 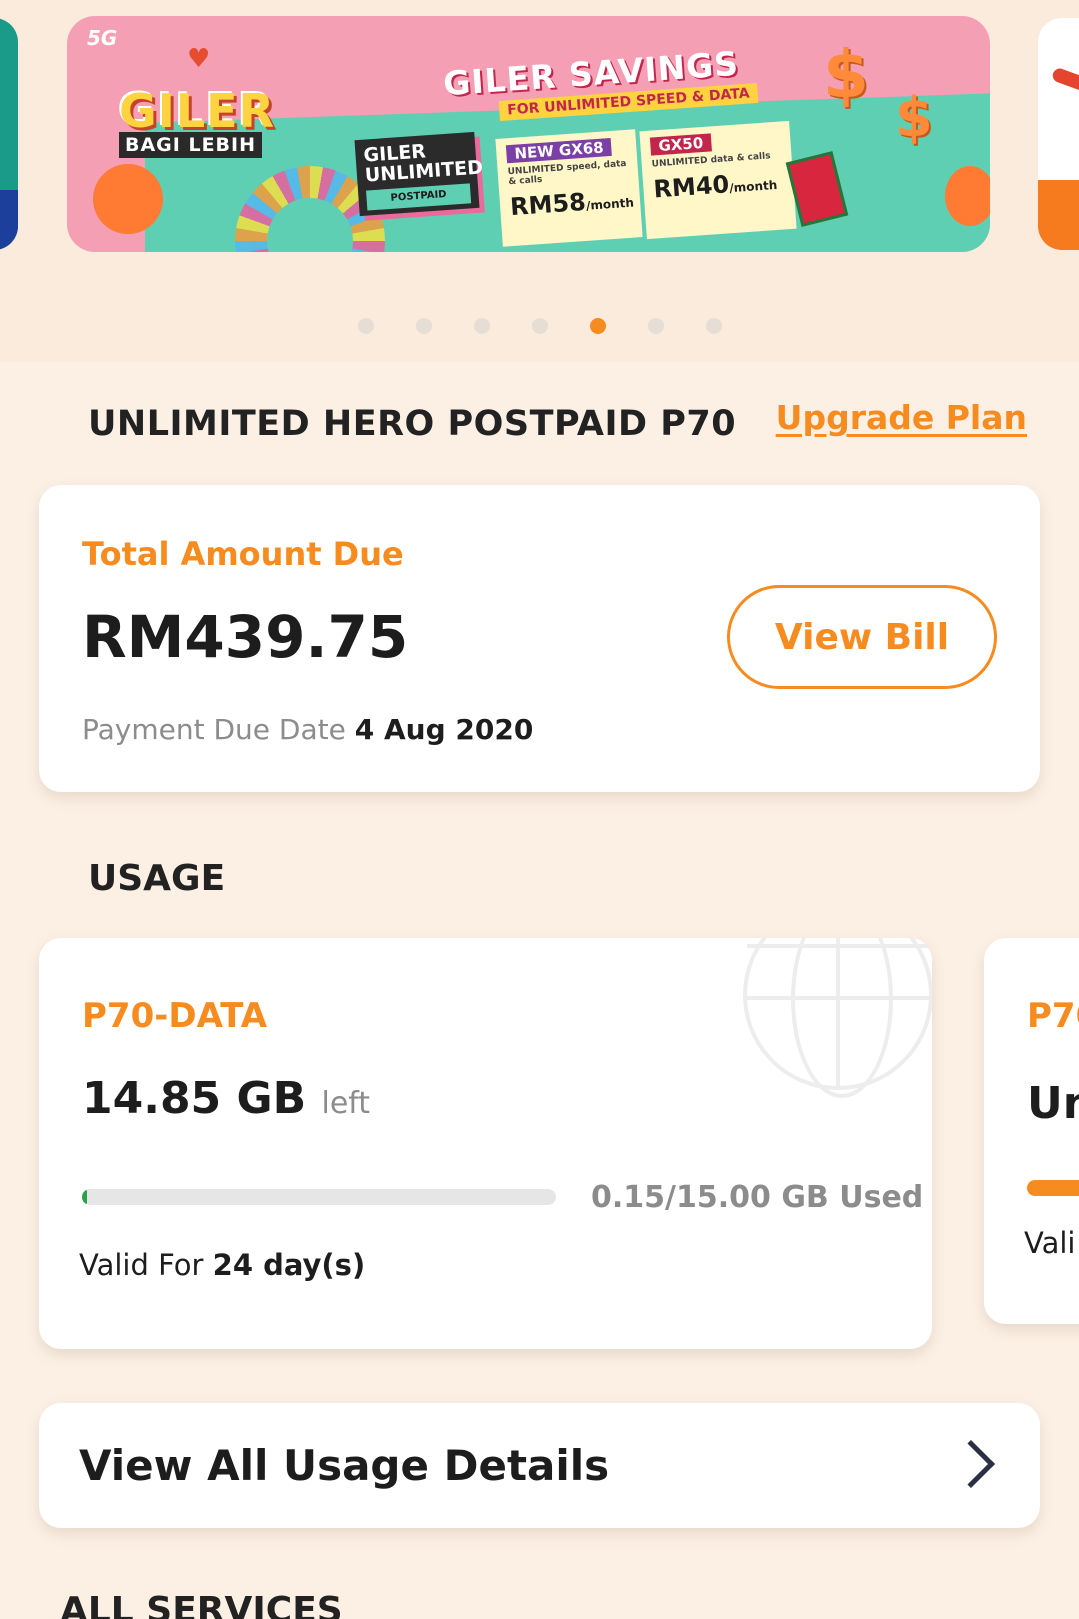 I want to click on total-due-amount: RM439.75, so click(x=245, y=637).